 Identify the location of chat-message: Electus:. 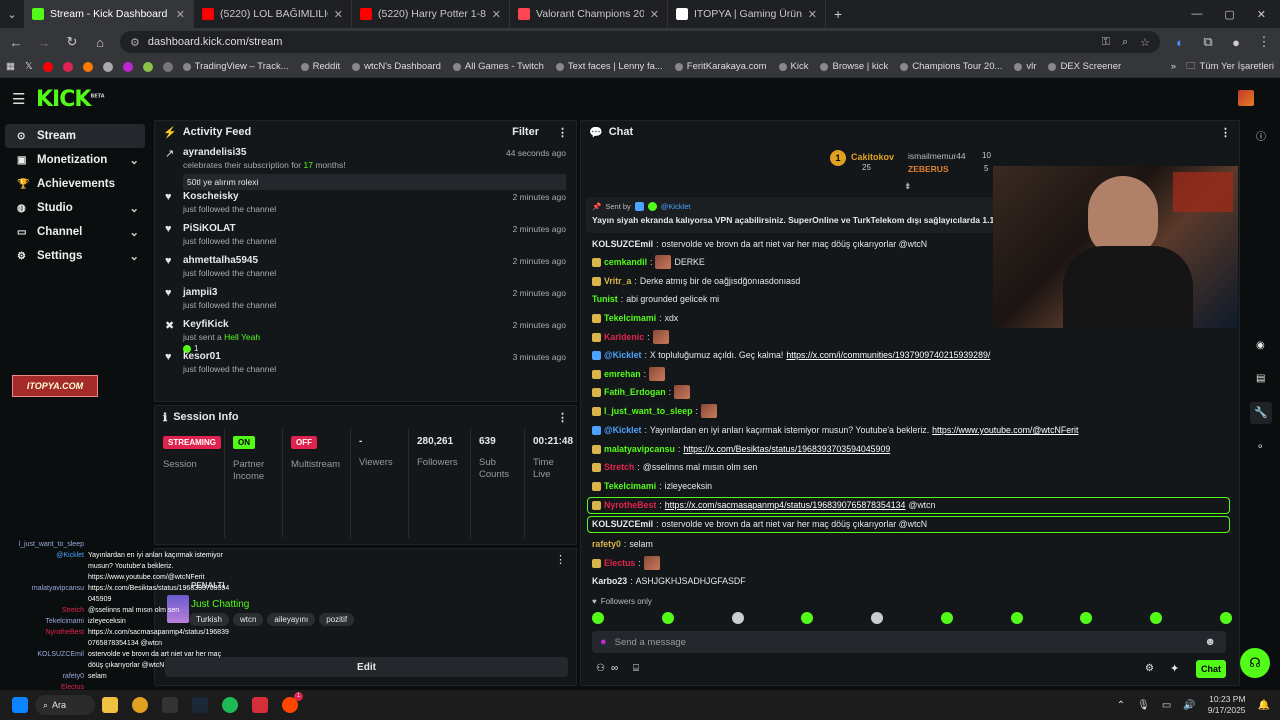
(626, 563).